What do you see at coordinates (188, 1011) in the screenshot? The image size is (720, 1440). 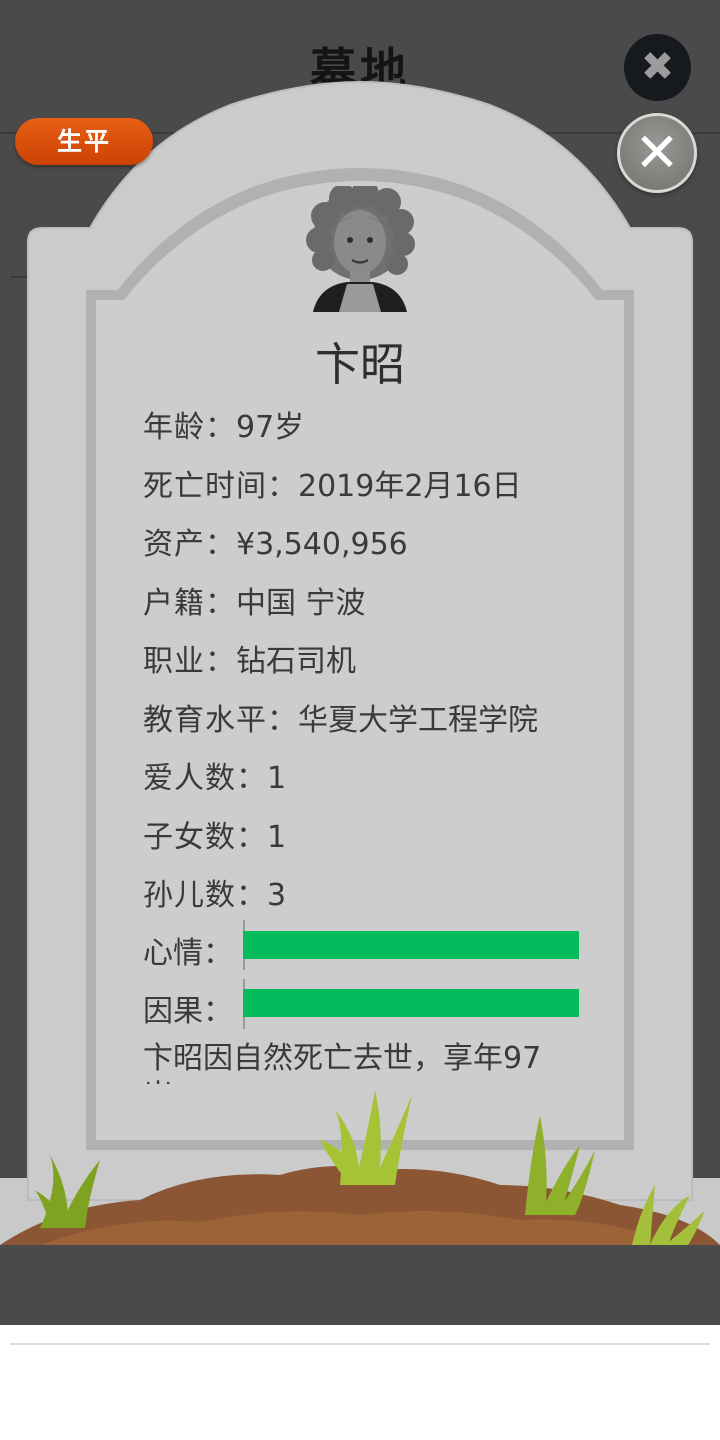 I see `karma-label: 因果：` at bounding box center [188, 1011].